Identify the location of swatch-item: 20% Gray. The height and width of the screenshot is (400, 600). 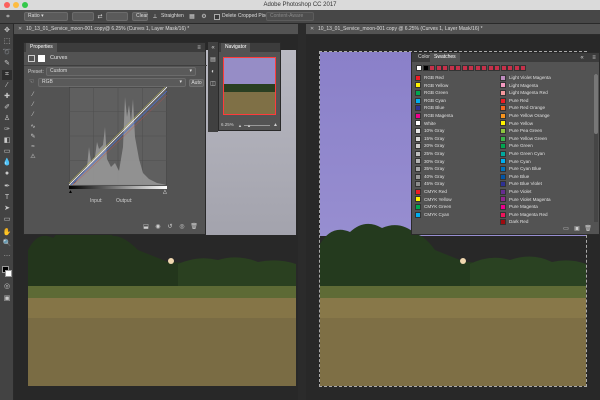
(429, 146).